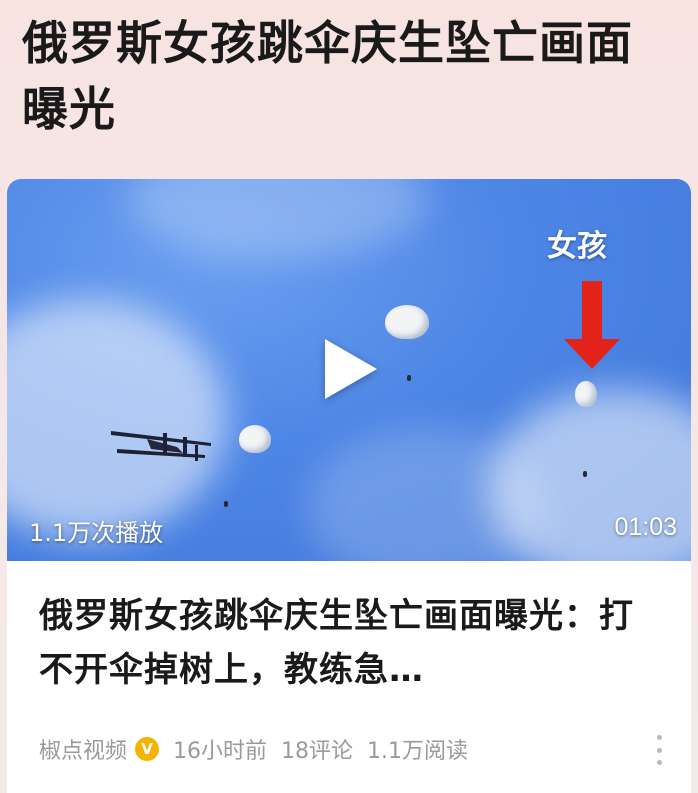 This screenshot has width=698, height=793. Describe the element at coordinates (327, 76) in the screenshot. I see `page-headline: 俄罗斯女孩跳伞庆生坠亡画面曝光` at that location.